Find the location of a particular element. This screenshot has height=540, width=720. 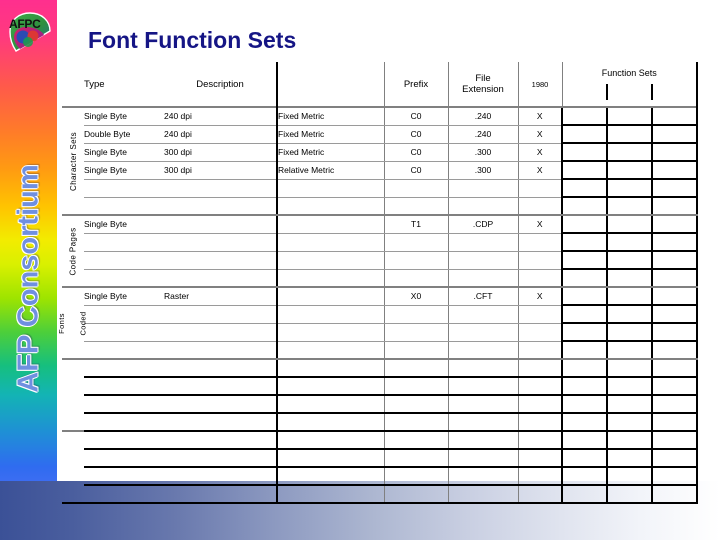

header-description: Description is located at coordinates (220, 84).